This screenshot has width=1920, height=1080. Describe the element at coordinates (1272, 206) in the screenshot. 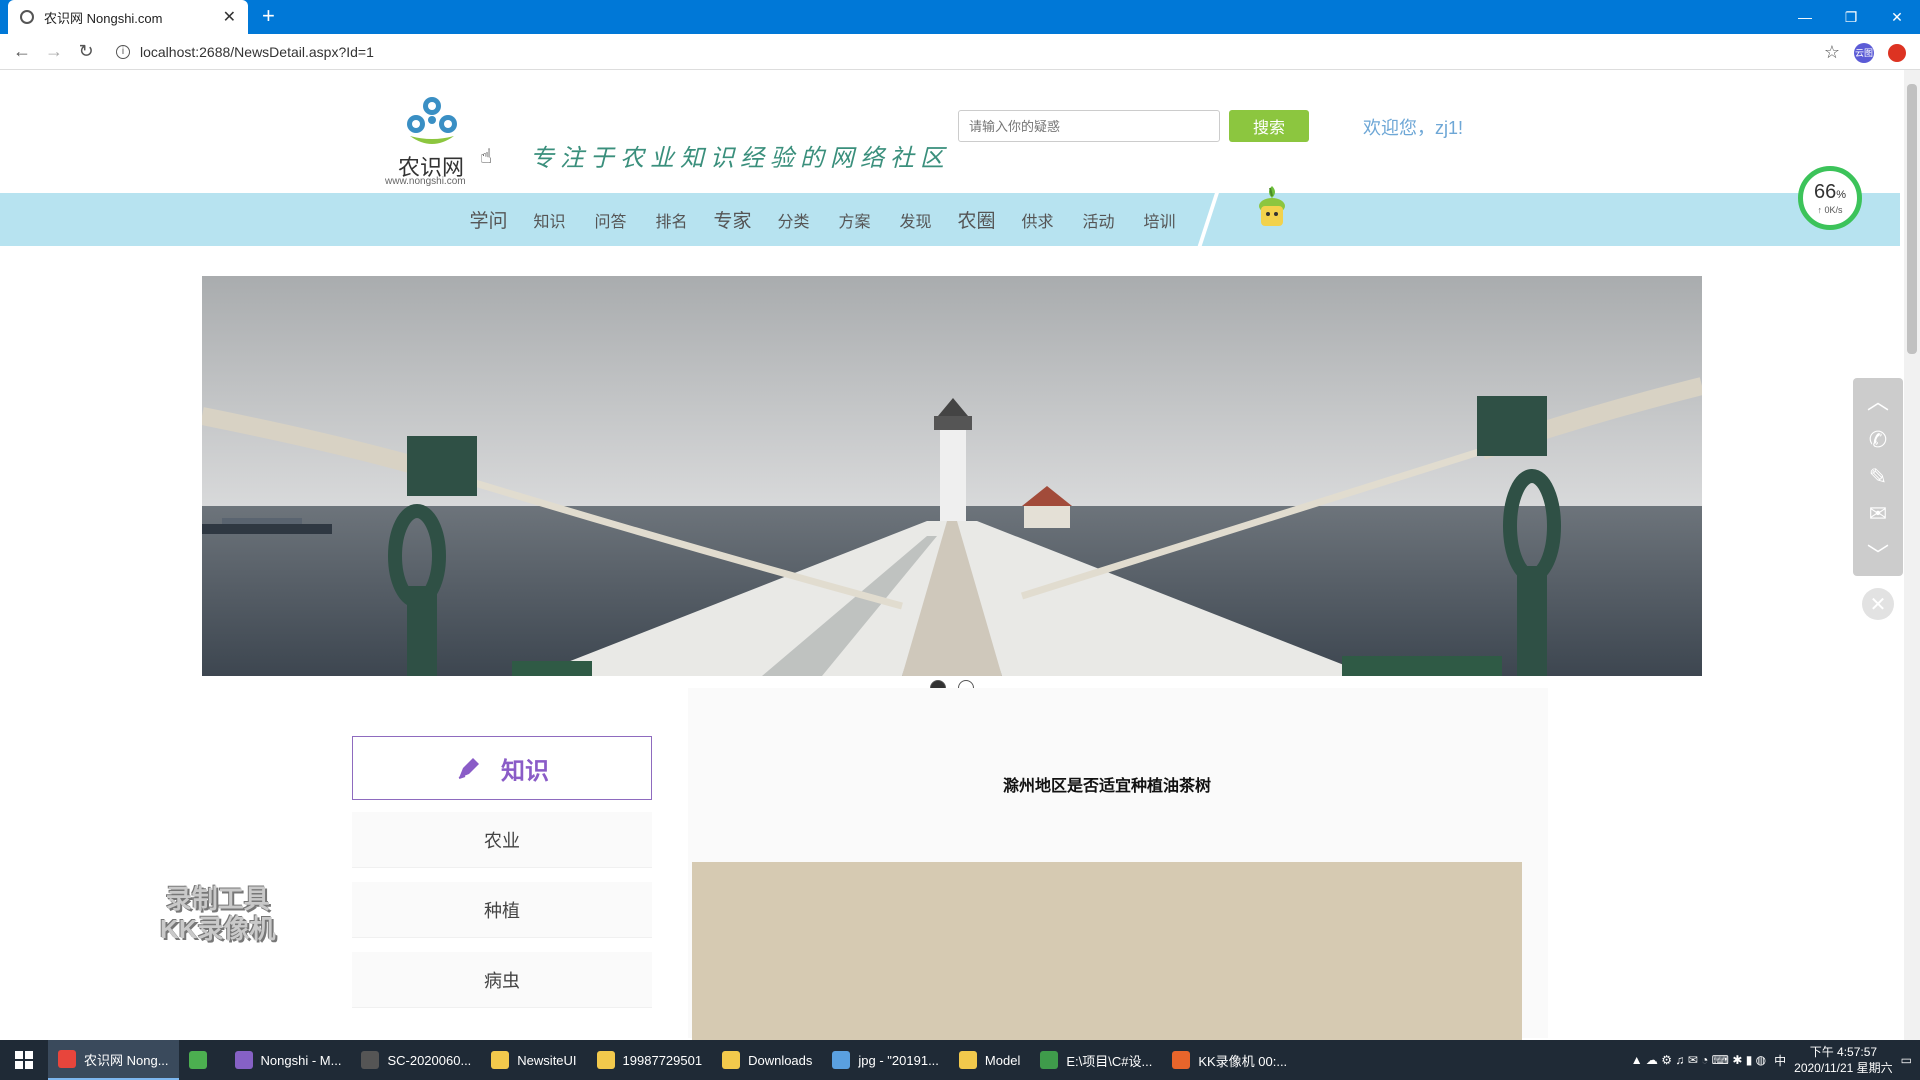

I see `mascot-icon` at that location.